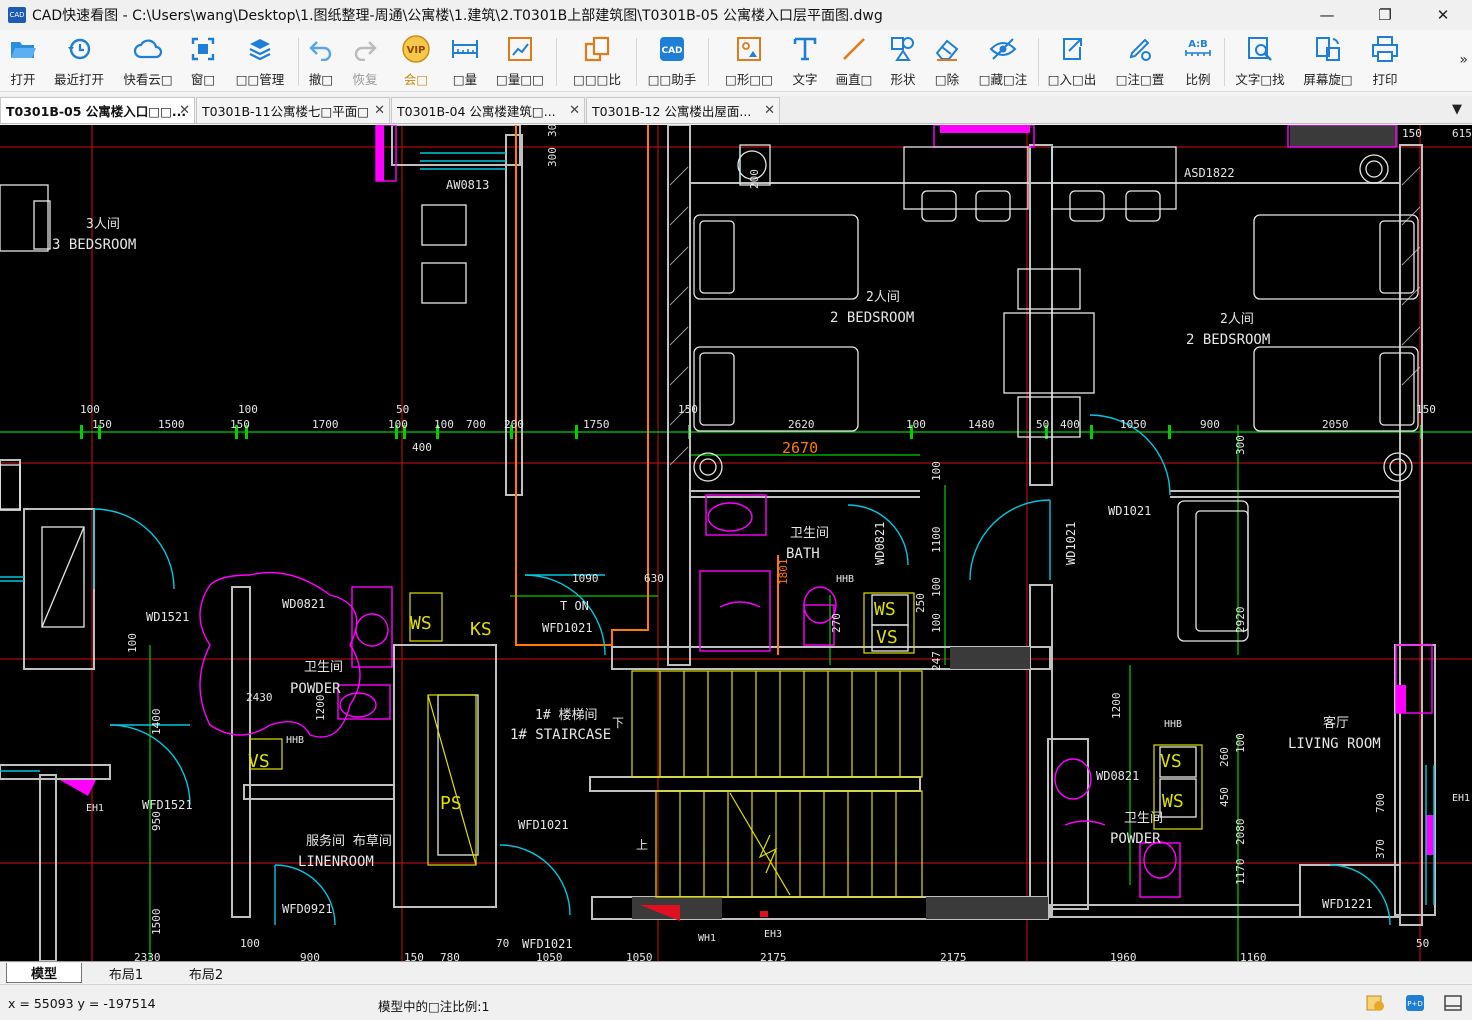 The image size is (1472, 1020). Describe the element at coordinates (1335, 424) in the screenshot. I see `svg-text: 2050` at that location.